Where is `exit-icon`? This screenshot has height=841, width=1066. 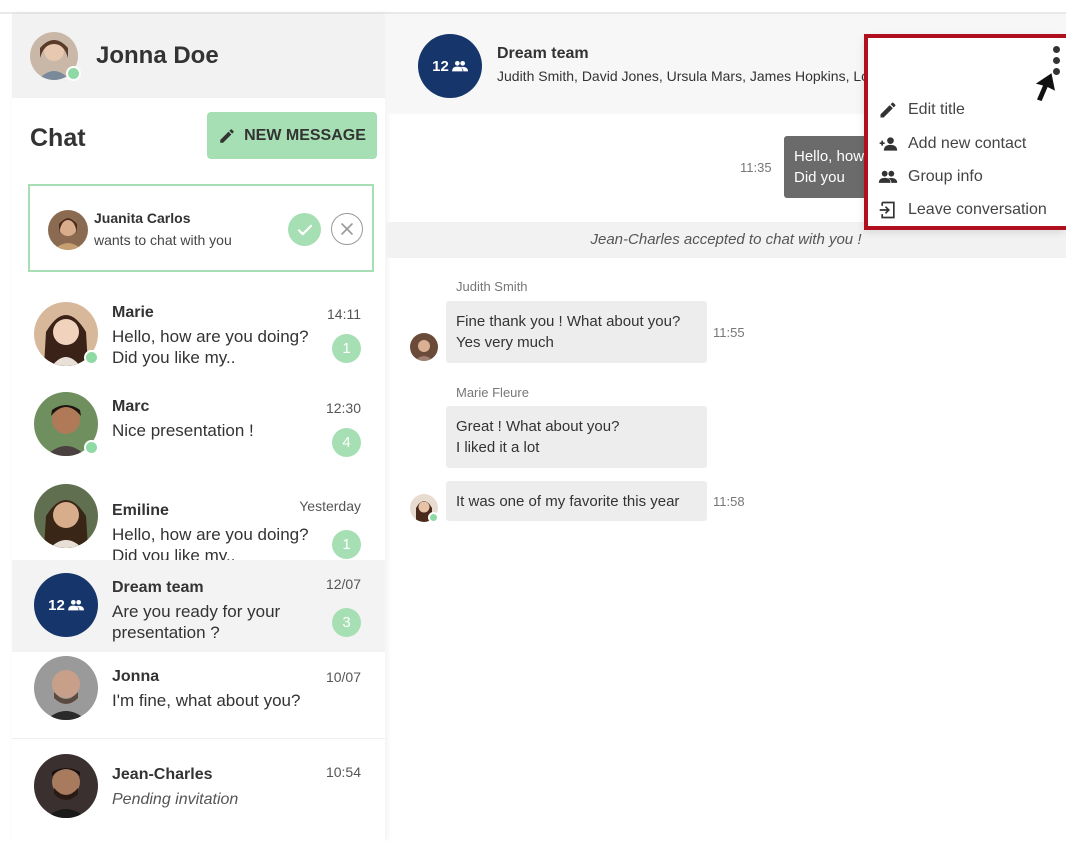
exit-icon is located at coordinates (887, 210).